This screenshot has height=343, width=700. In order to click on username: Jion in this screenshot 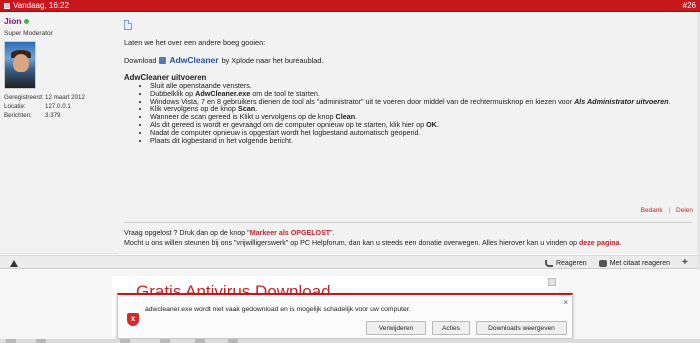, I will do `click(59, 21)`.